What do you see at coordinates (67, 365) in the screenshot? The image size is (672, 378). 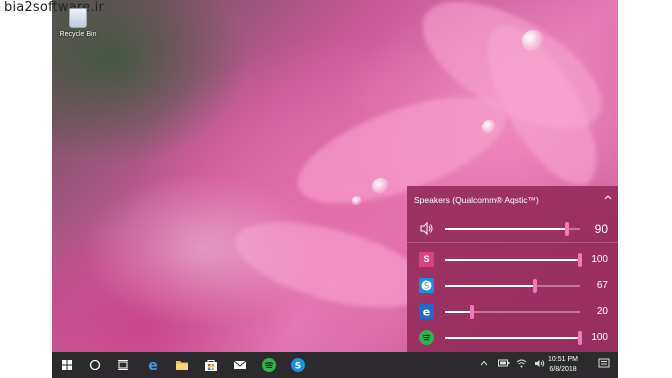 I see `windows-start-icon` at bounding box center [67, 365].